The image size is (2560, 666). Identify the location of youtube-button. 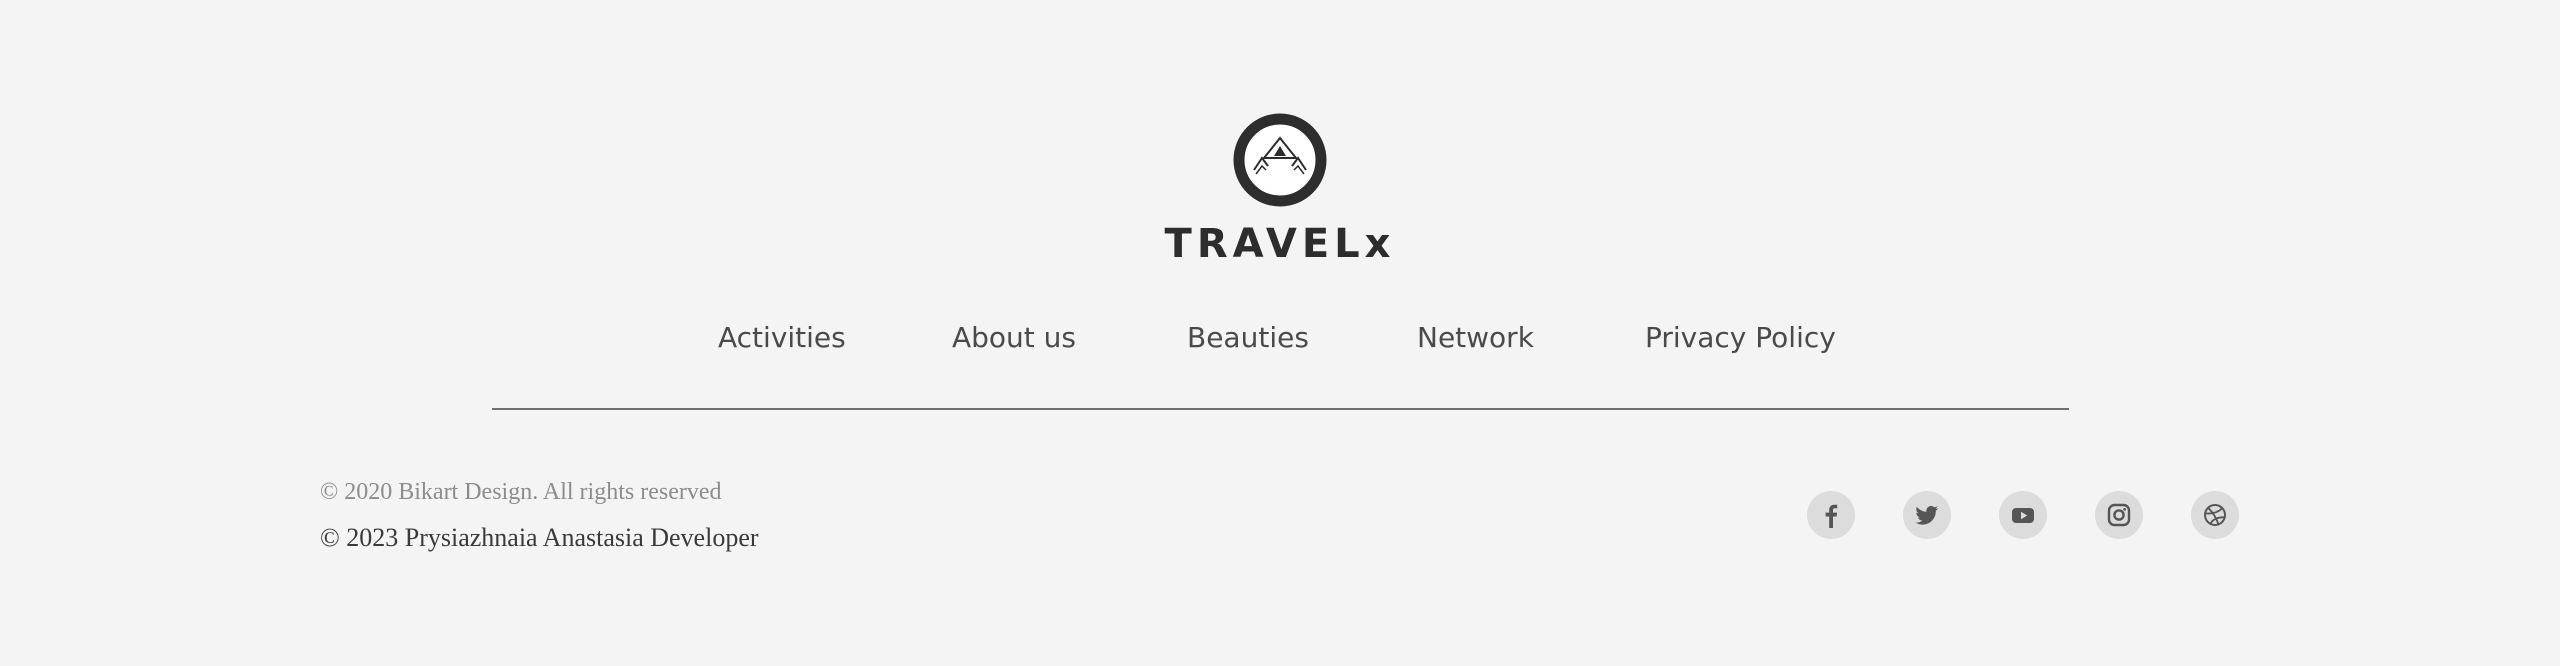
(2023, 515).